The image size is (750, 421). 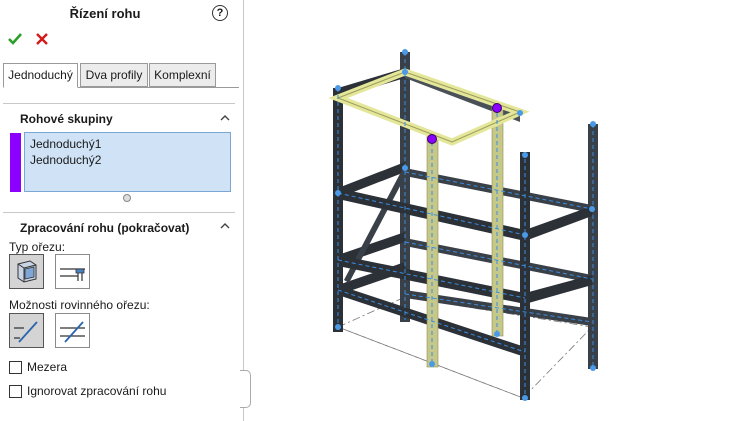 What do you see at coordinates (464, 347) in the screenshot?
I see `floor-outline` at bounding box center [464, 347].